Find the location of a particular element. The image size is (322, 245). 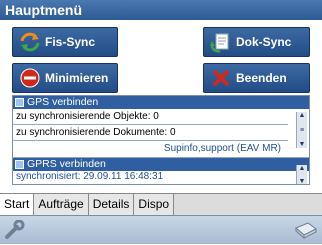

gprs-header-label: GPRS verbinden is located at coordinates (66, 164).